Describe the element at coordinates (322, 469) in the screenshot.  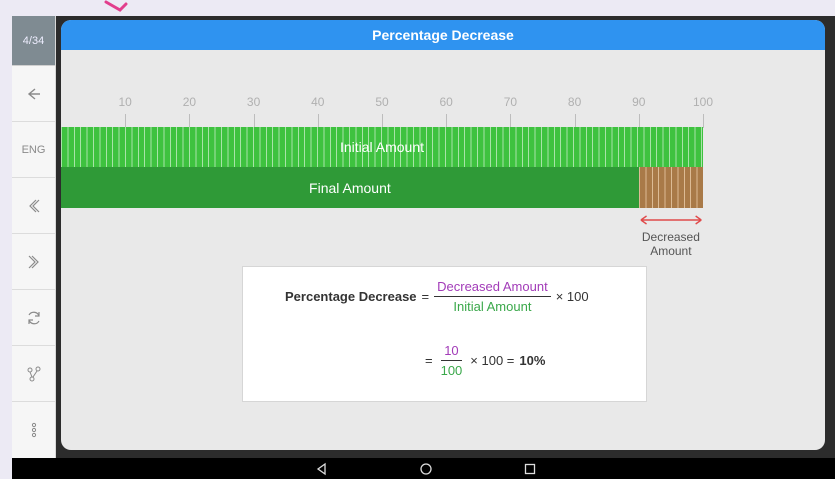
I see `nav-back-icon` at that location.